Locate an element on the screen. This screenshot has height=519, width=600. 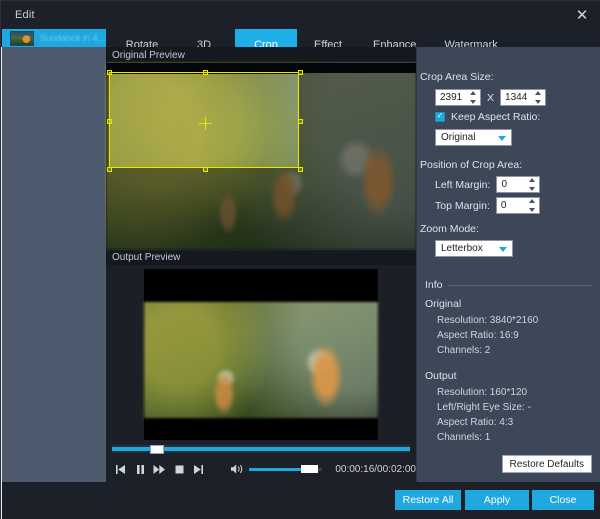
title-bar: Edit ✕ is located at coordinates (300, 15).